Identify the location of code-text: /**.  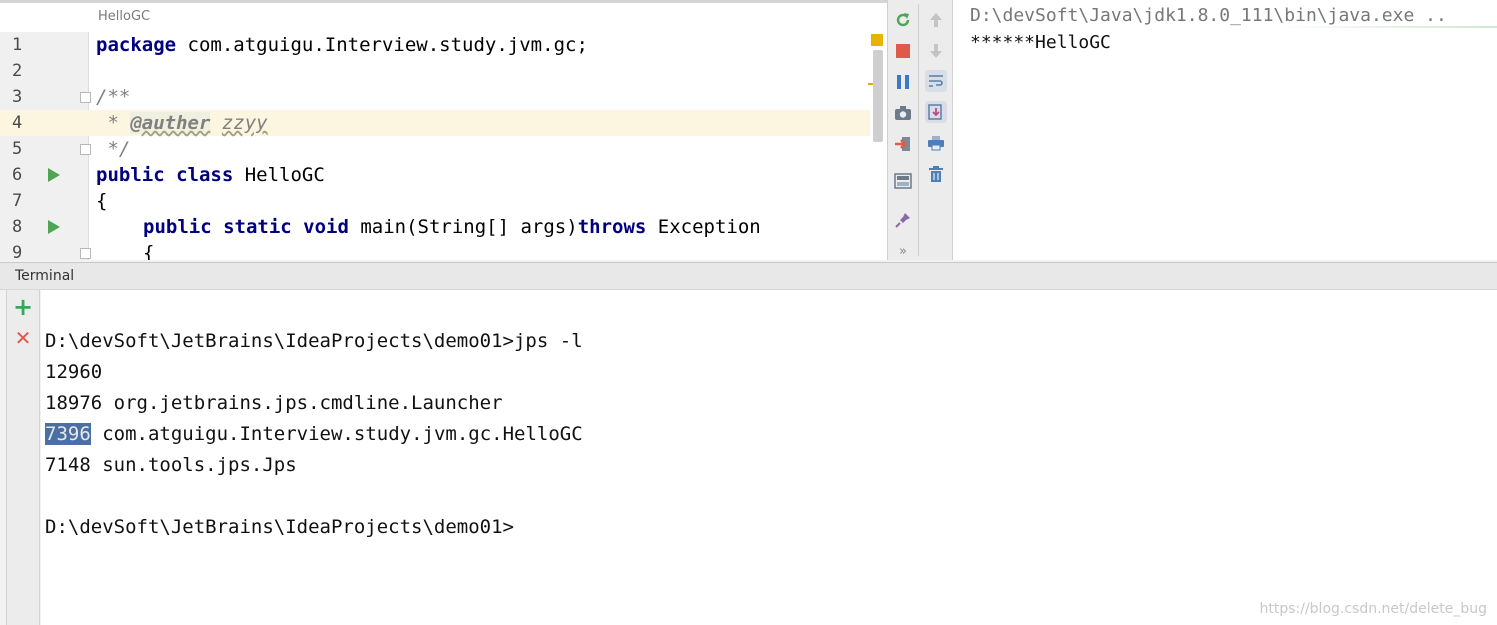
(113, 97).